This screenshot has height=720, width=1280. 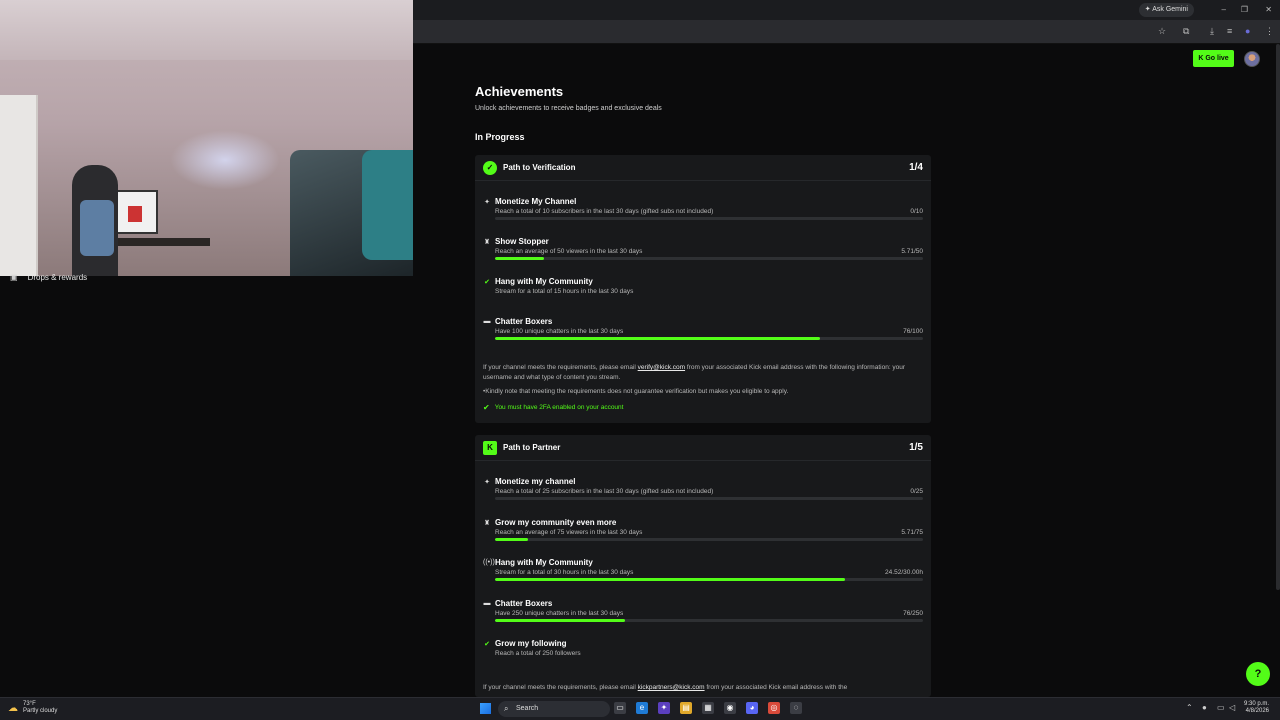 What do you see at coordinates (531, 643) in the screenshot?
I see `task-name: Grow my following` at bounding box center [531, 643].